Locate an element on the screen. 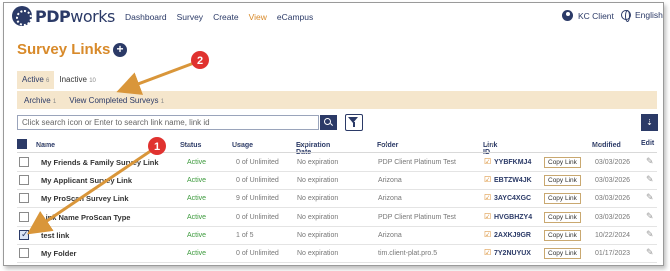 Image resolution: width=670 pixels, height=271 pixels. annotation-number-1: 1 is located at coordinates (157, 147).